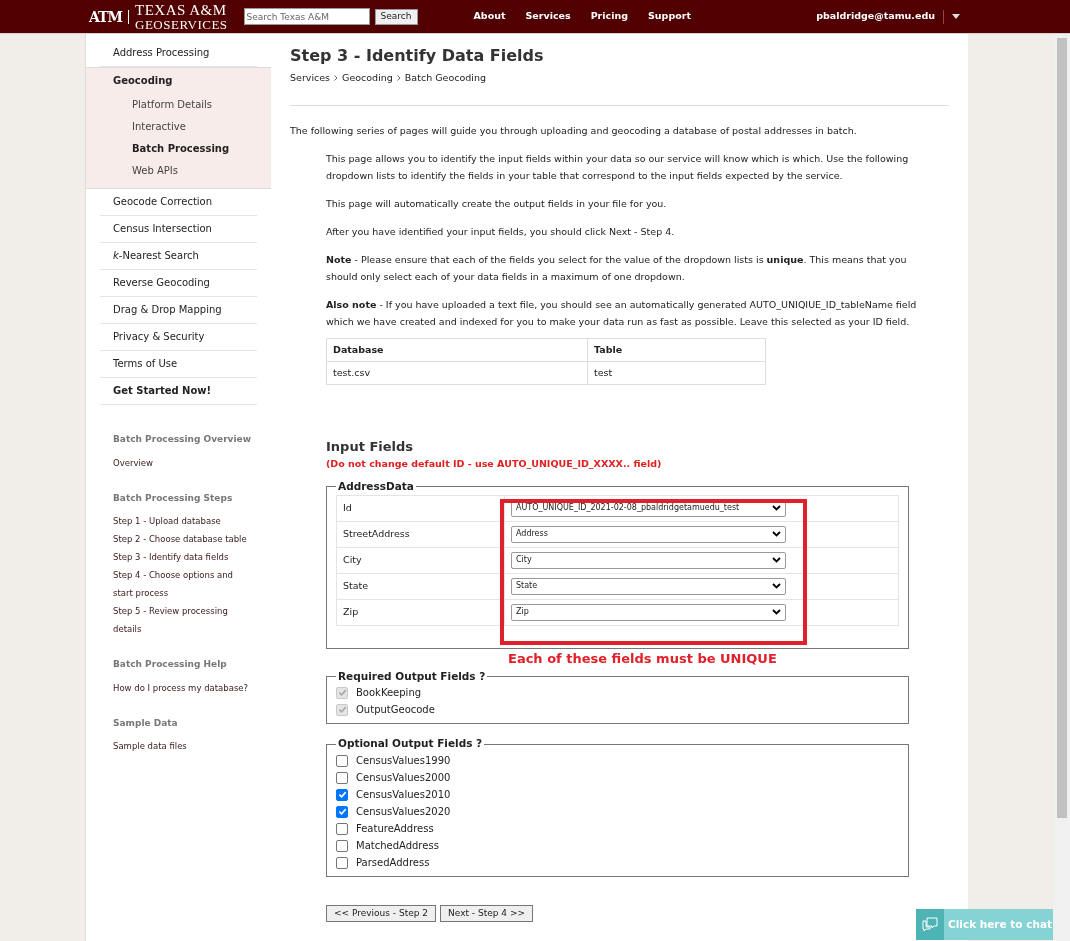 The image size is (1070, 941). What do you see at coordinates (310, 78) in the screenshot?
I see `breadcrumb-link: Services` at bounding box center [310, 78].